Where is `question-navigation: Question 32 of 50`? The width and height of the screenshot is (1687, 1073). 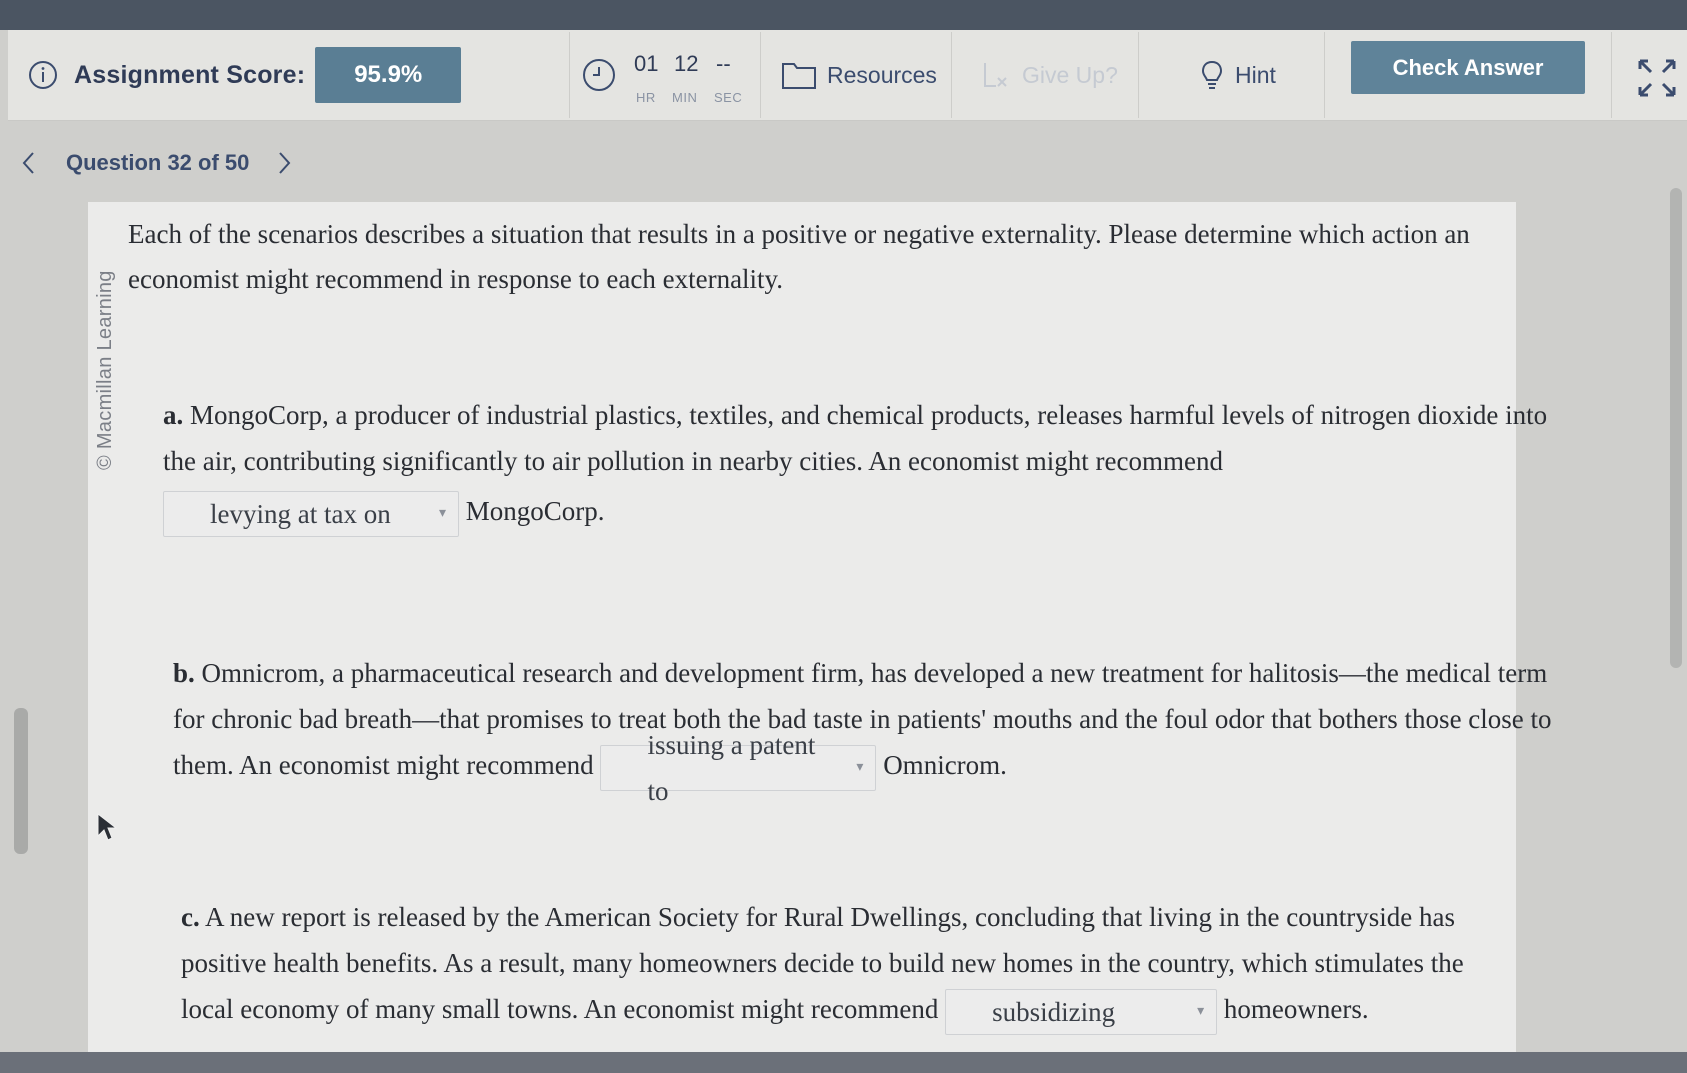
question-navigation: Question 32 of 50 is located at coordinates (156, 163).